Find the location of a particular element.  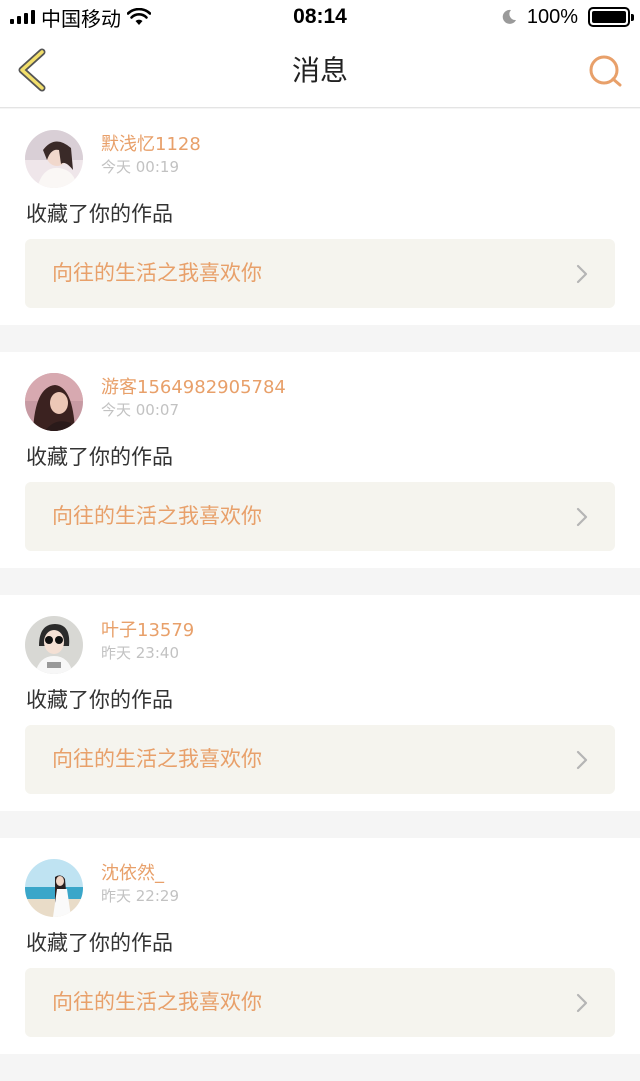

page-title: 消息 is located at coordinates (319, 70).